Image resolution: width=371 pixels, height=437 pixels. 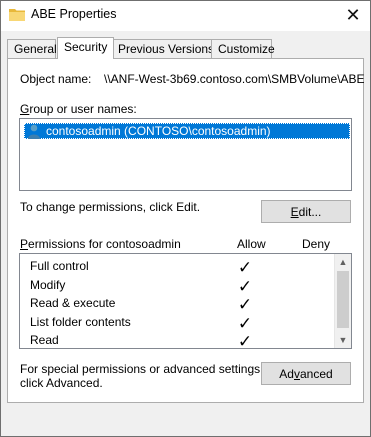 I want to click on tab-previous-versions: Previous Versions, so click(x=162, y=48).